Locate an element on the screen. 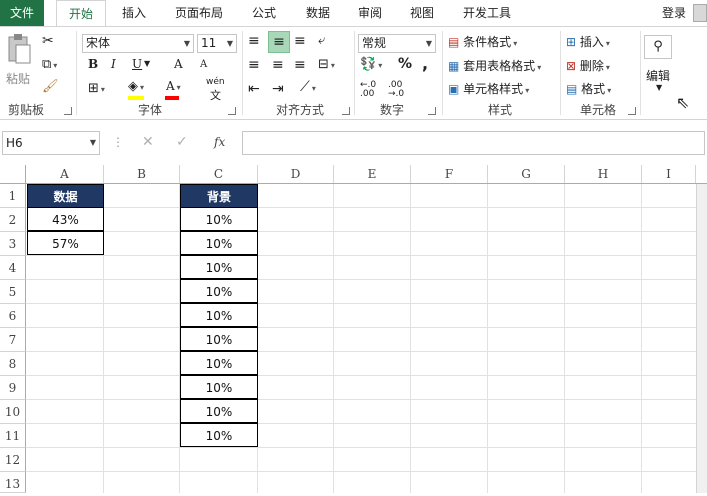 This screenshot has height=496, width=707. row-header: 8 is located at coordinates (13, 364).